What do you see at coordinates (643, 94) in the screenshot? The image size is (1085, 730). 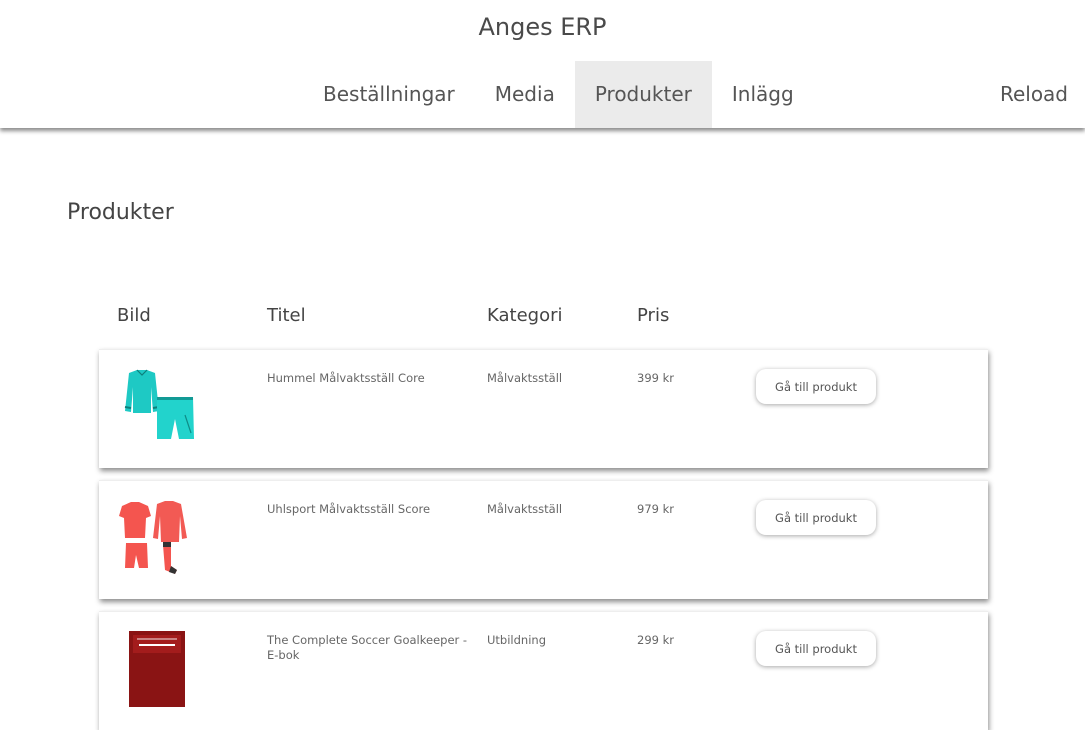 I see `nav-item-produkter: Produkter` at bounding box center [643, 94].